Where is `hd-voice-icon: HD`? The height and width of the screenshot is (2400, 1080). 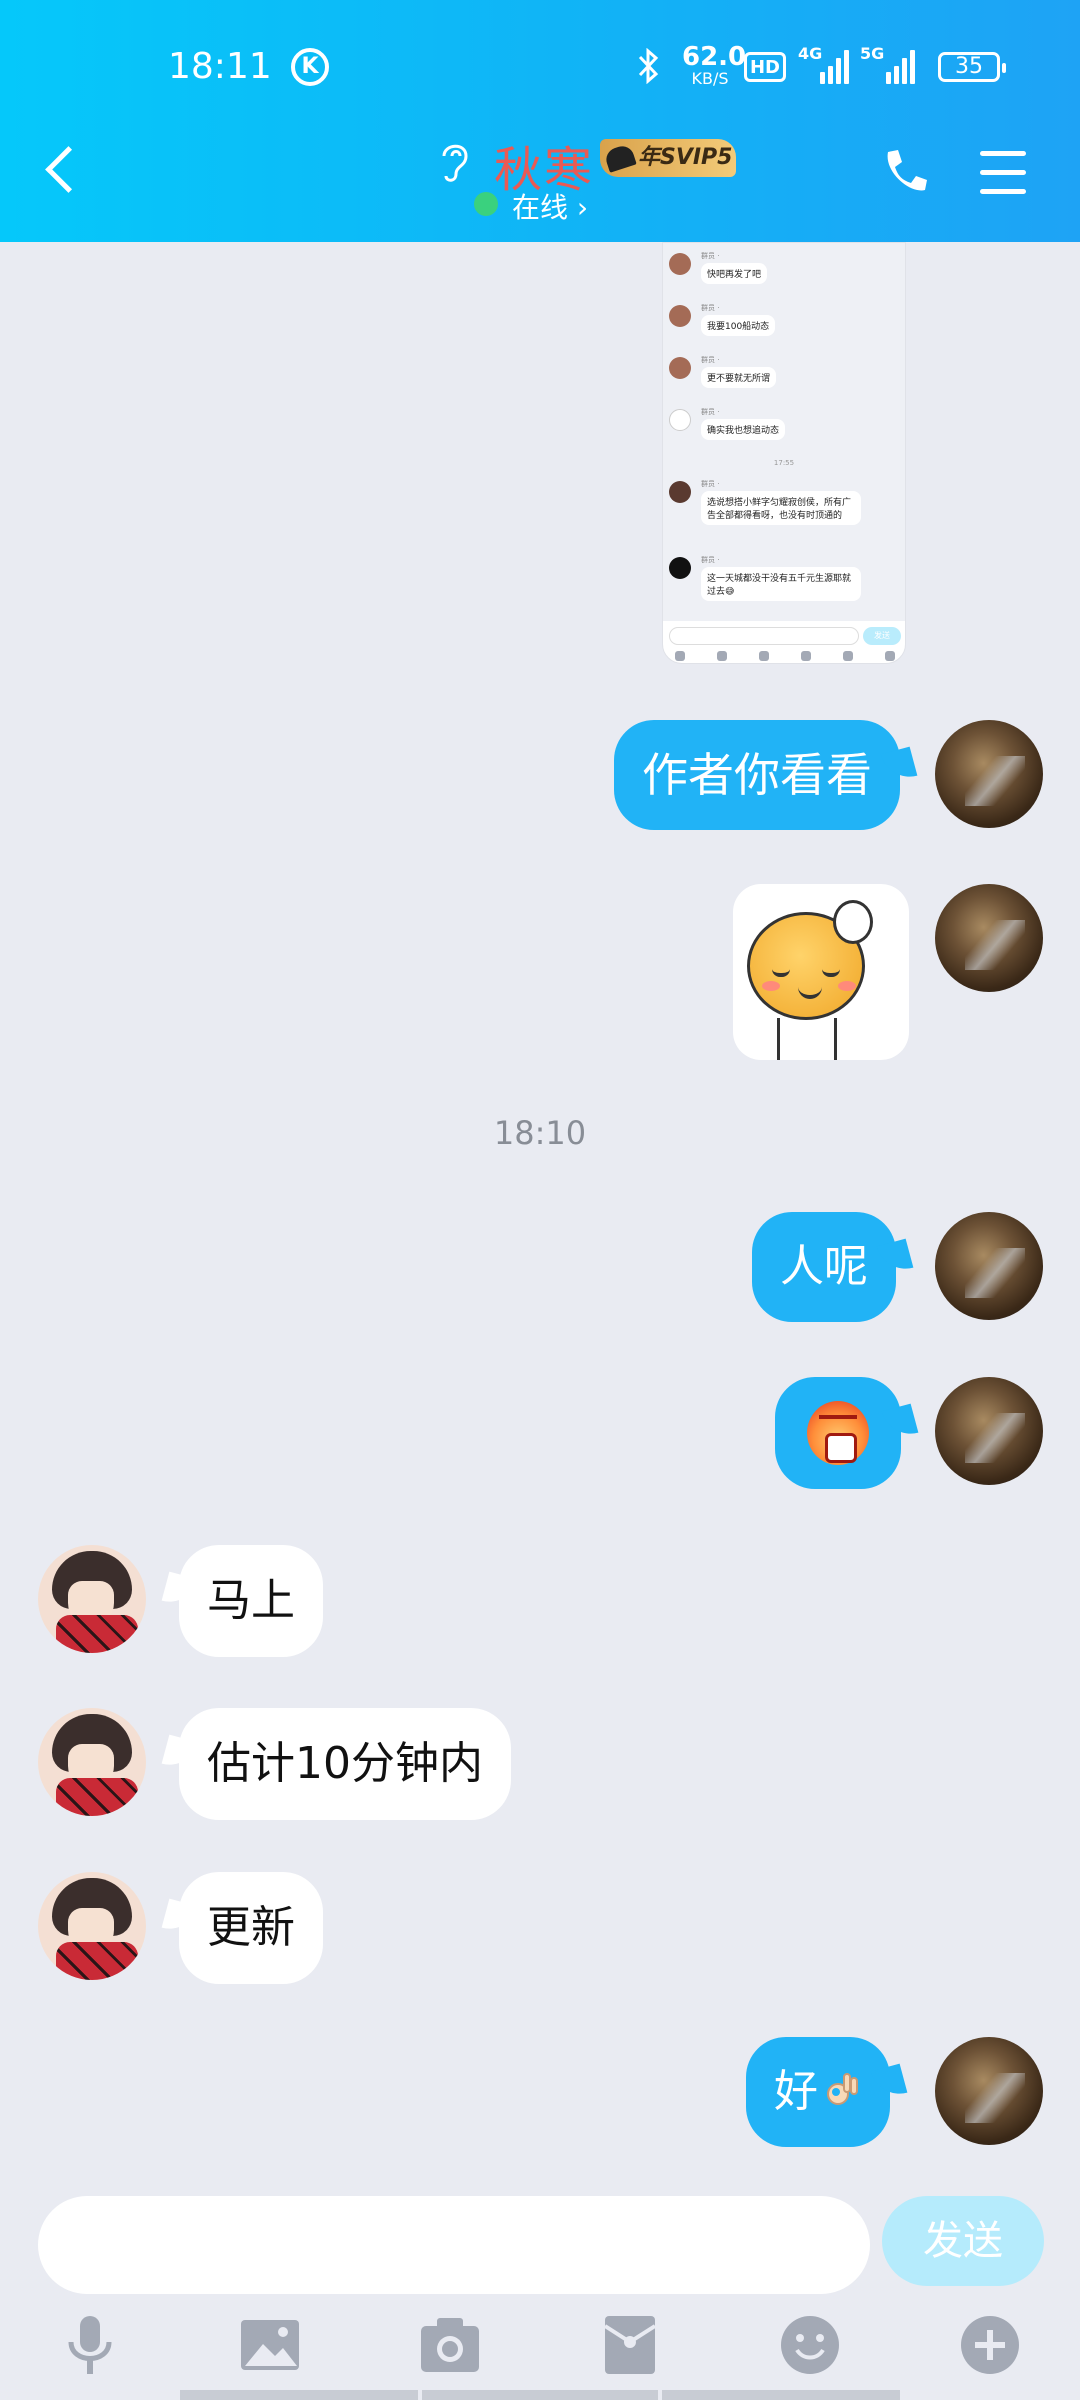 hd-voice-icon: HD is located at coordinates (765, 67).